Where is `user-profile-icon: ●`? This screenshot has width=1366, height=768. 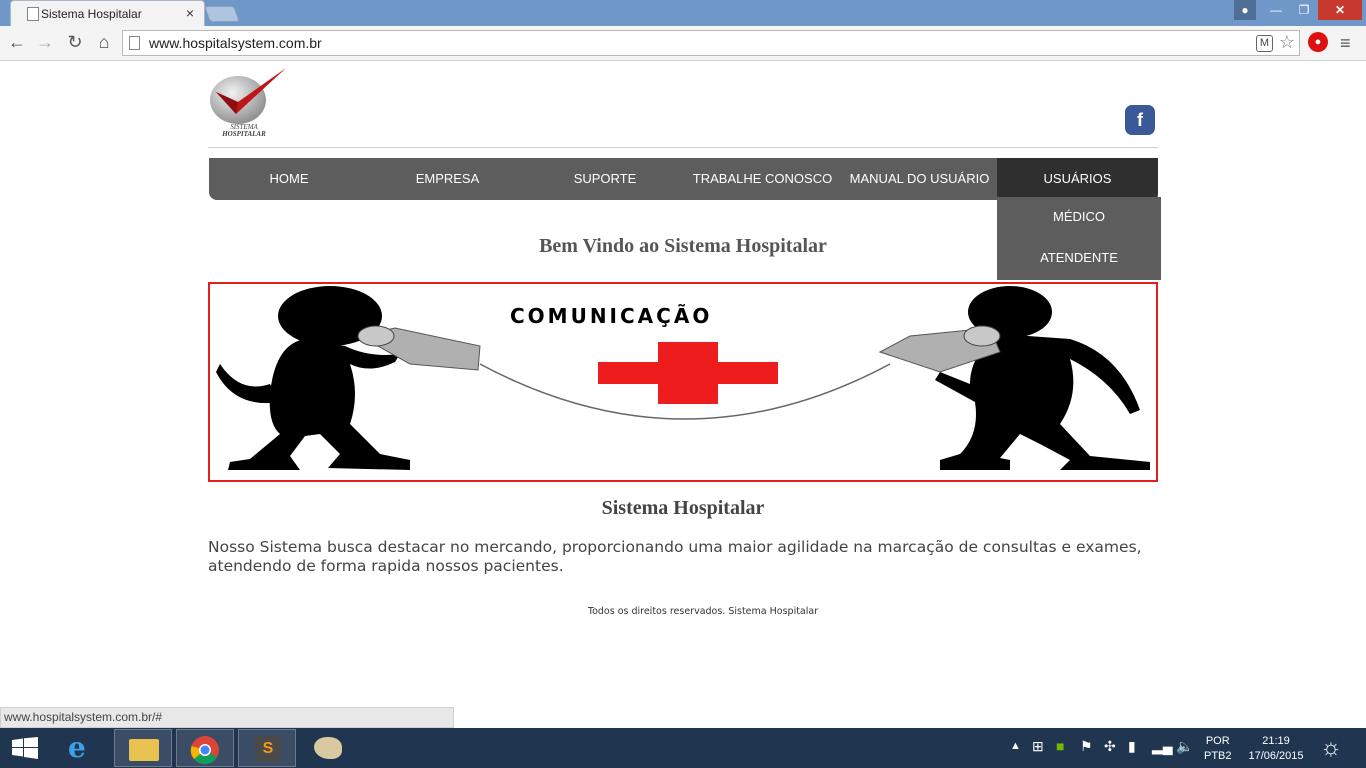
user-profile-icon: ● is located at coordinates (1245, 10).